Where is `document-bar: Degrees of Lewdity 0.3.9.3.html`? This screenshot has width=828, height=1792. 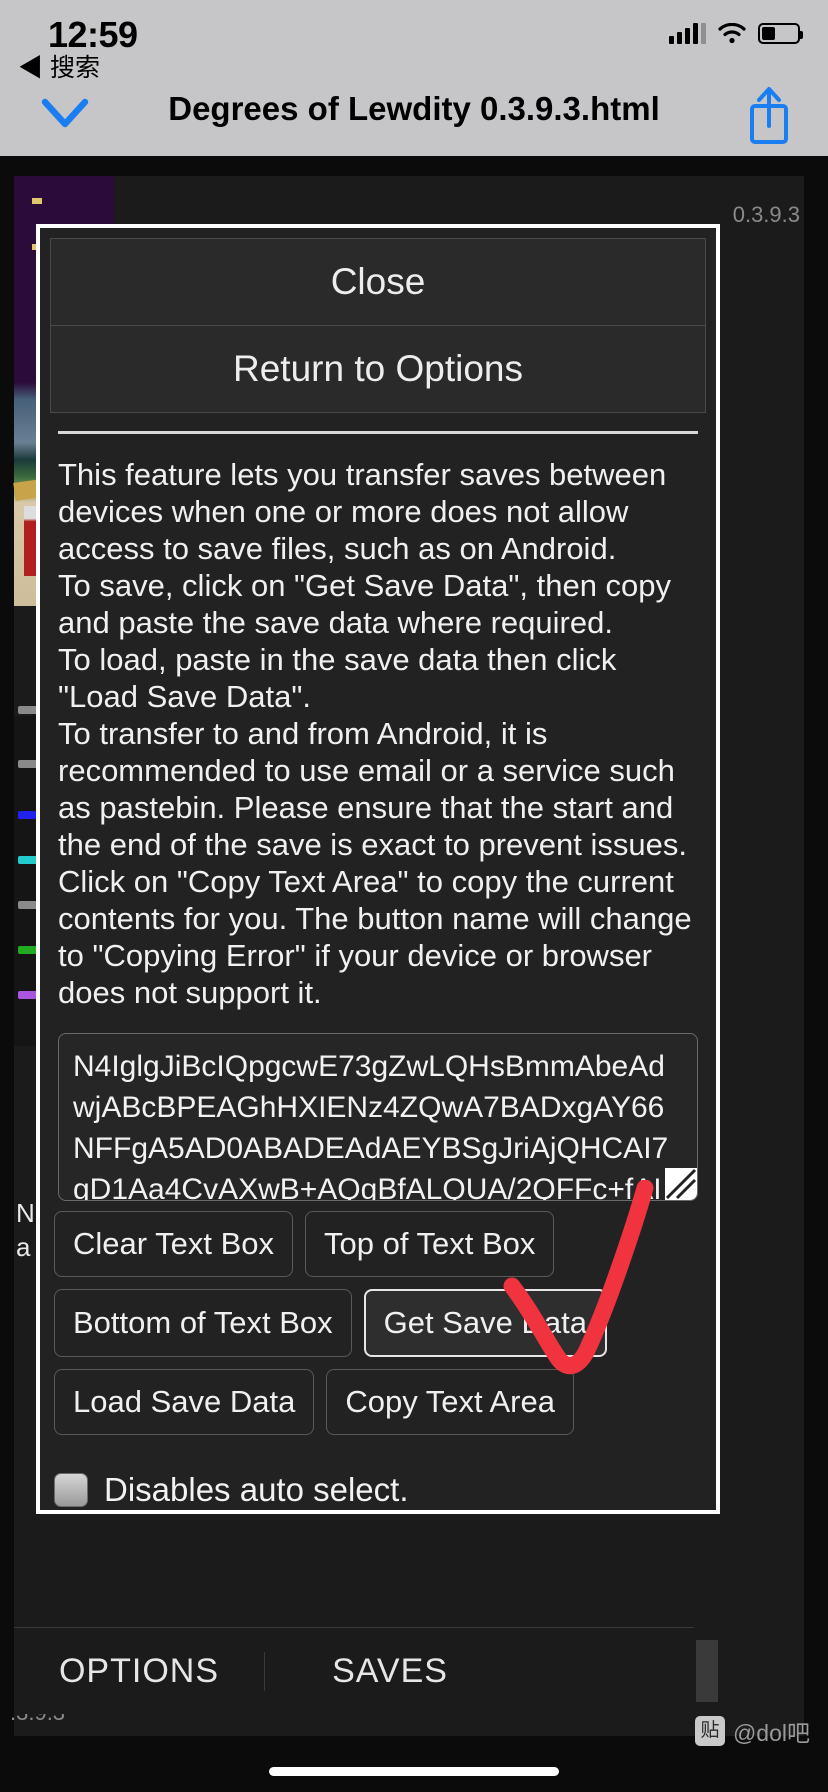 document-bar: Degrees of Lewdity 0.3.9.3.html is located at coordinates (414, 117).